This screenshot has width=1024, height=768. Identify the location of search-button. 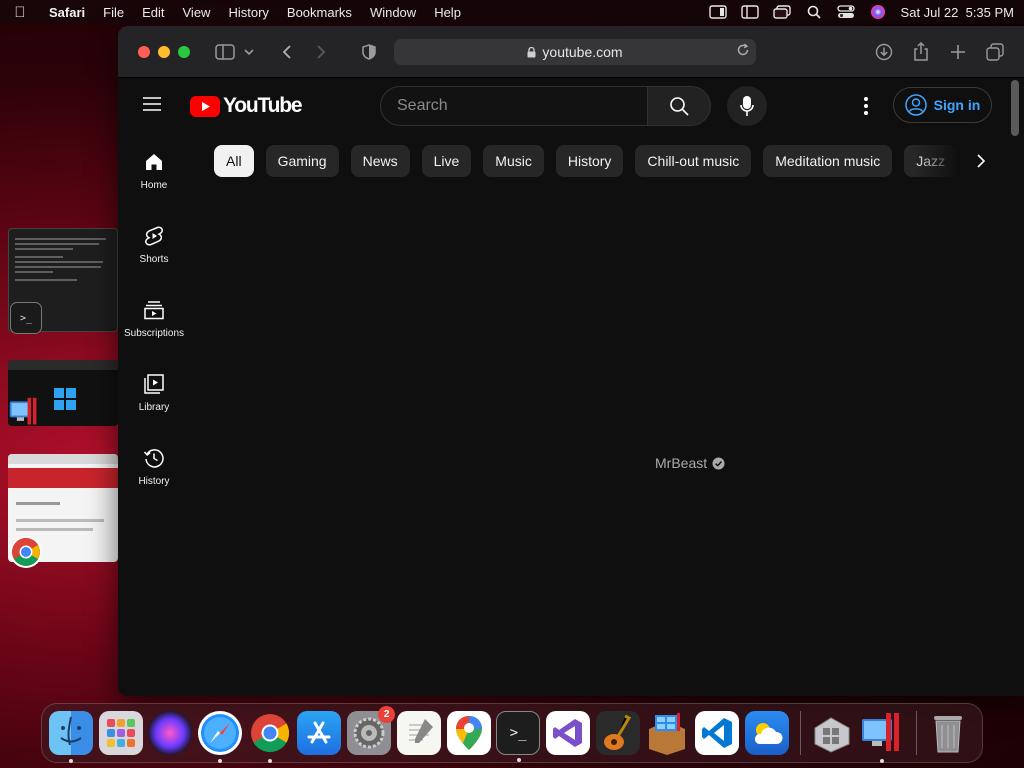
(679, 106).